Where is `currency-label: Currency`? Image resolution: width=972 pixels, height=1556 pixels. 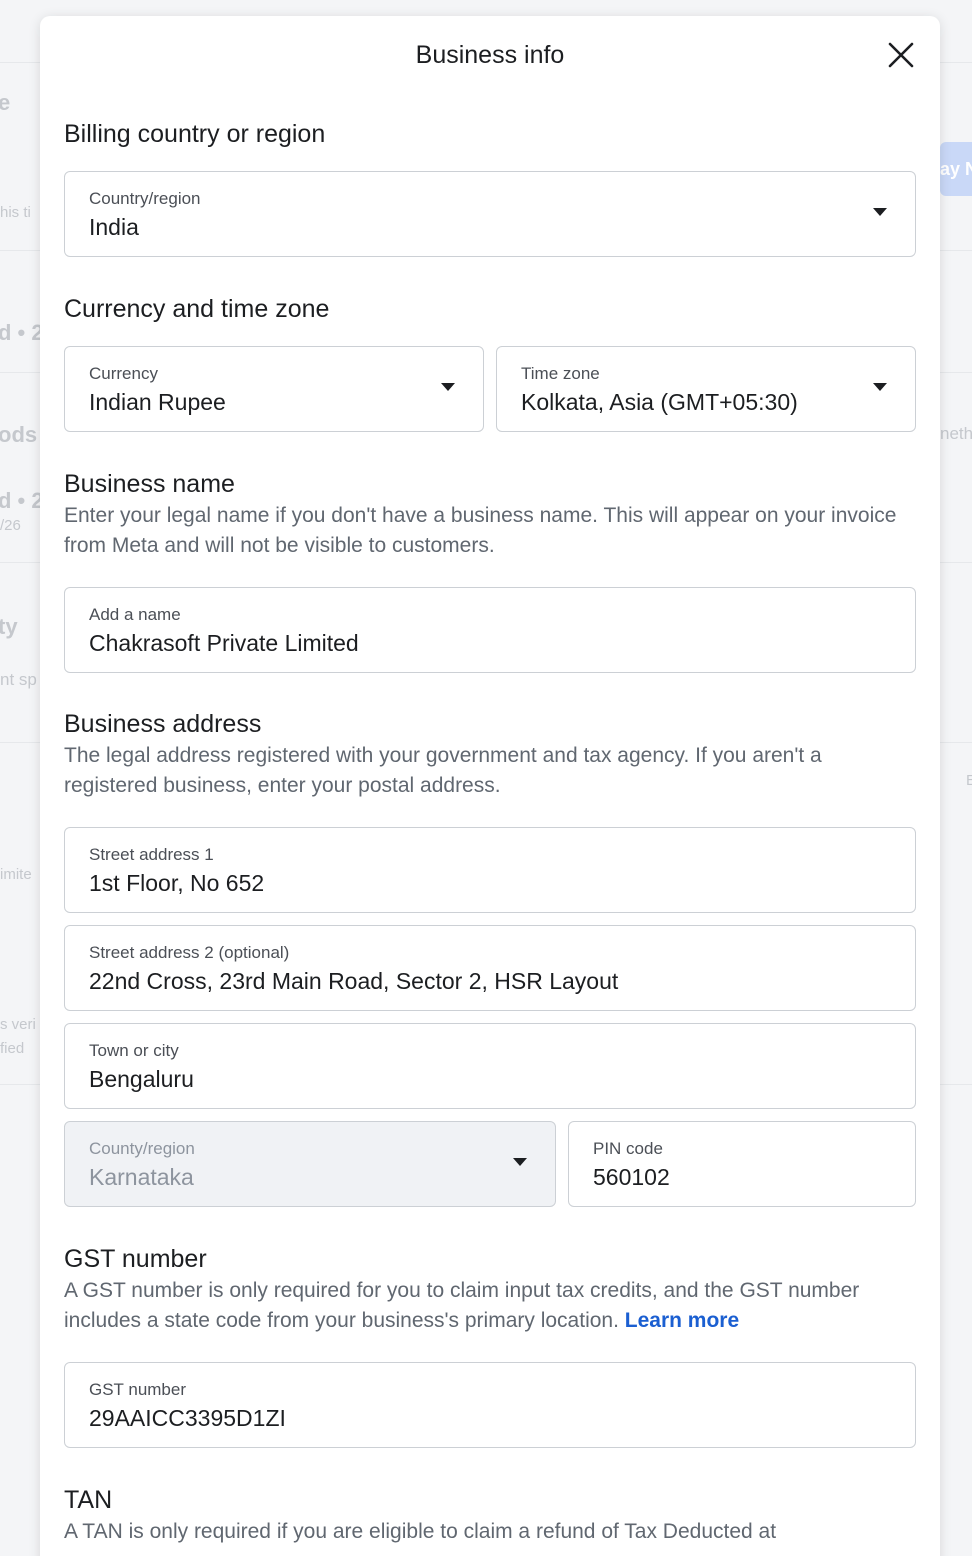
currency-label: Currency is located at coordinates (123, 373).